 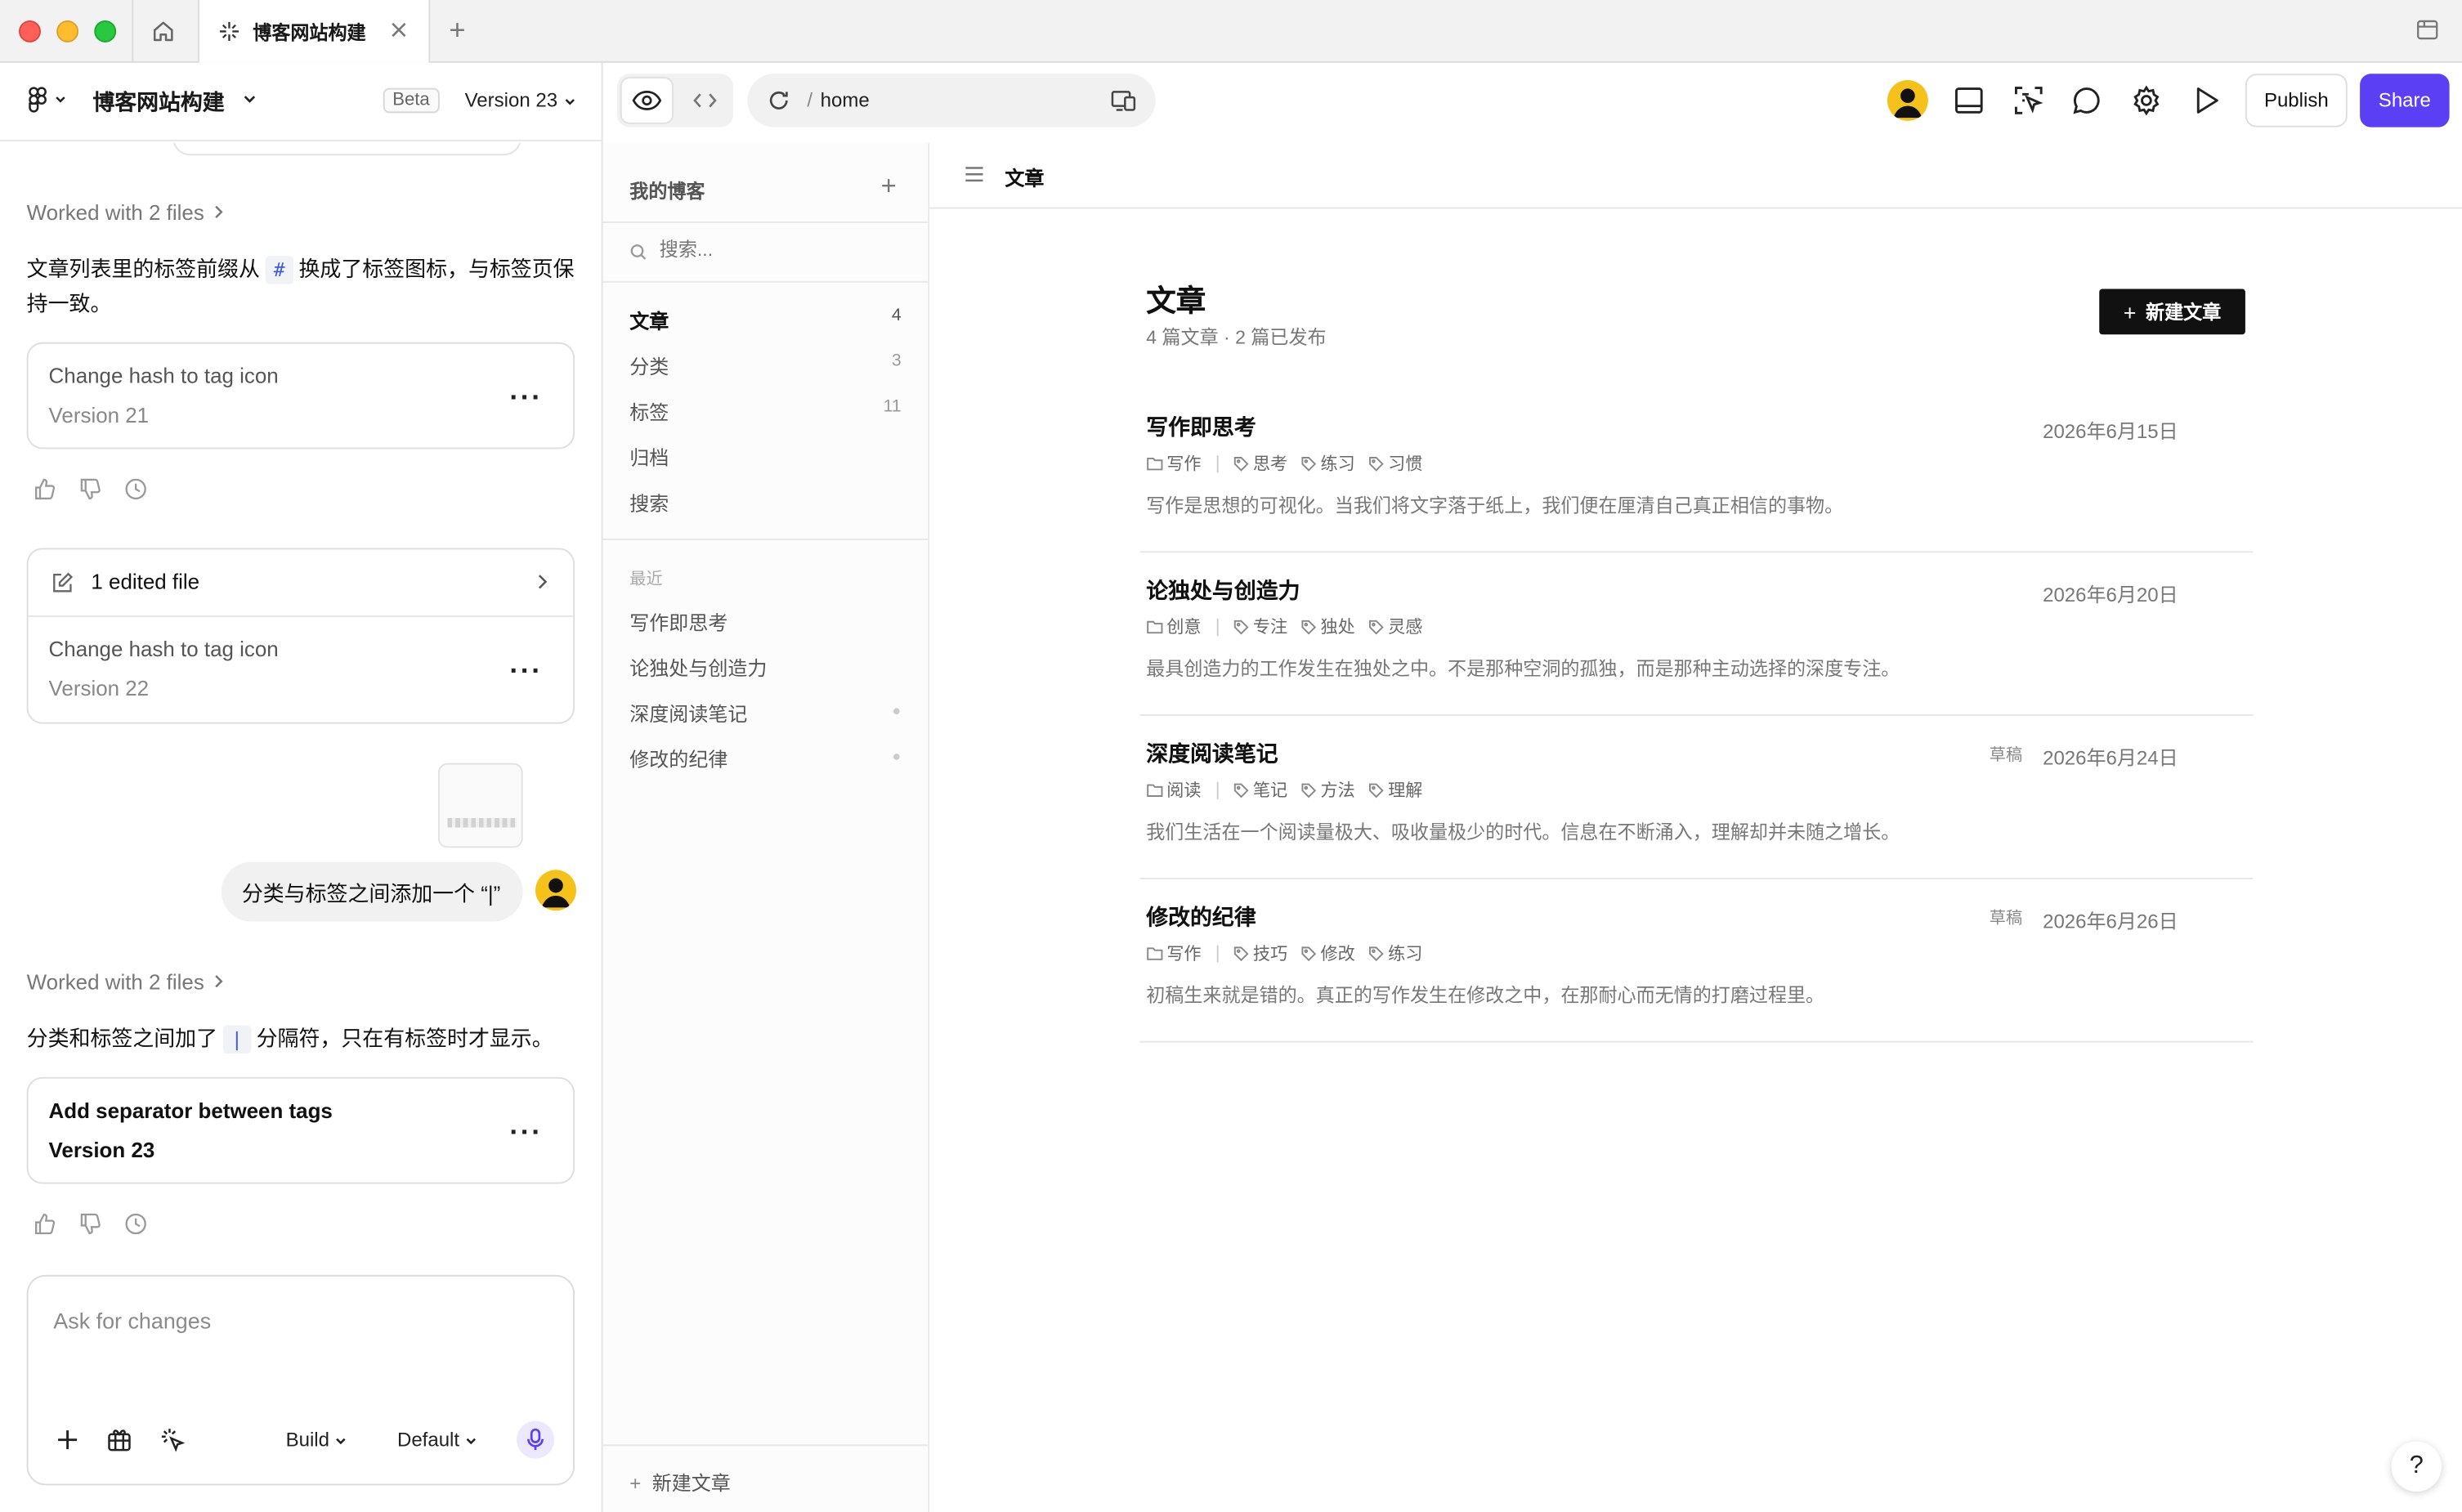 I want to click on new-tab-button: +, so click(x=457, y=30).